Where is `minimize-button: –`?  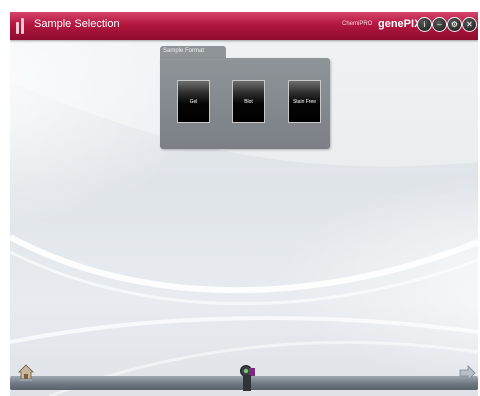
minimize-button: – is located at coordinates (439, 24).